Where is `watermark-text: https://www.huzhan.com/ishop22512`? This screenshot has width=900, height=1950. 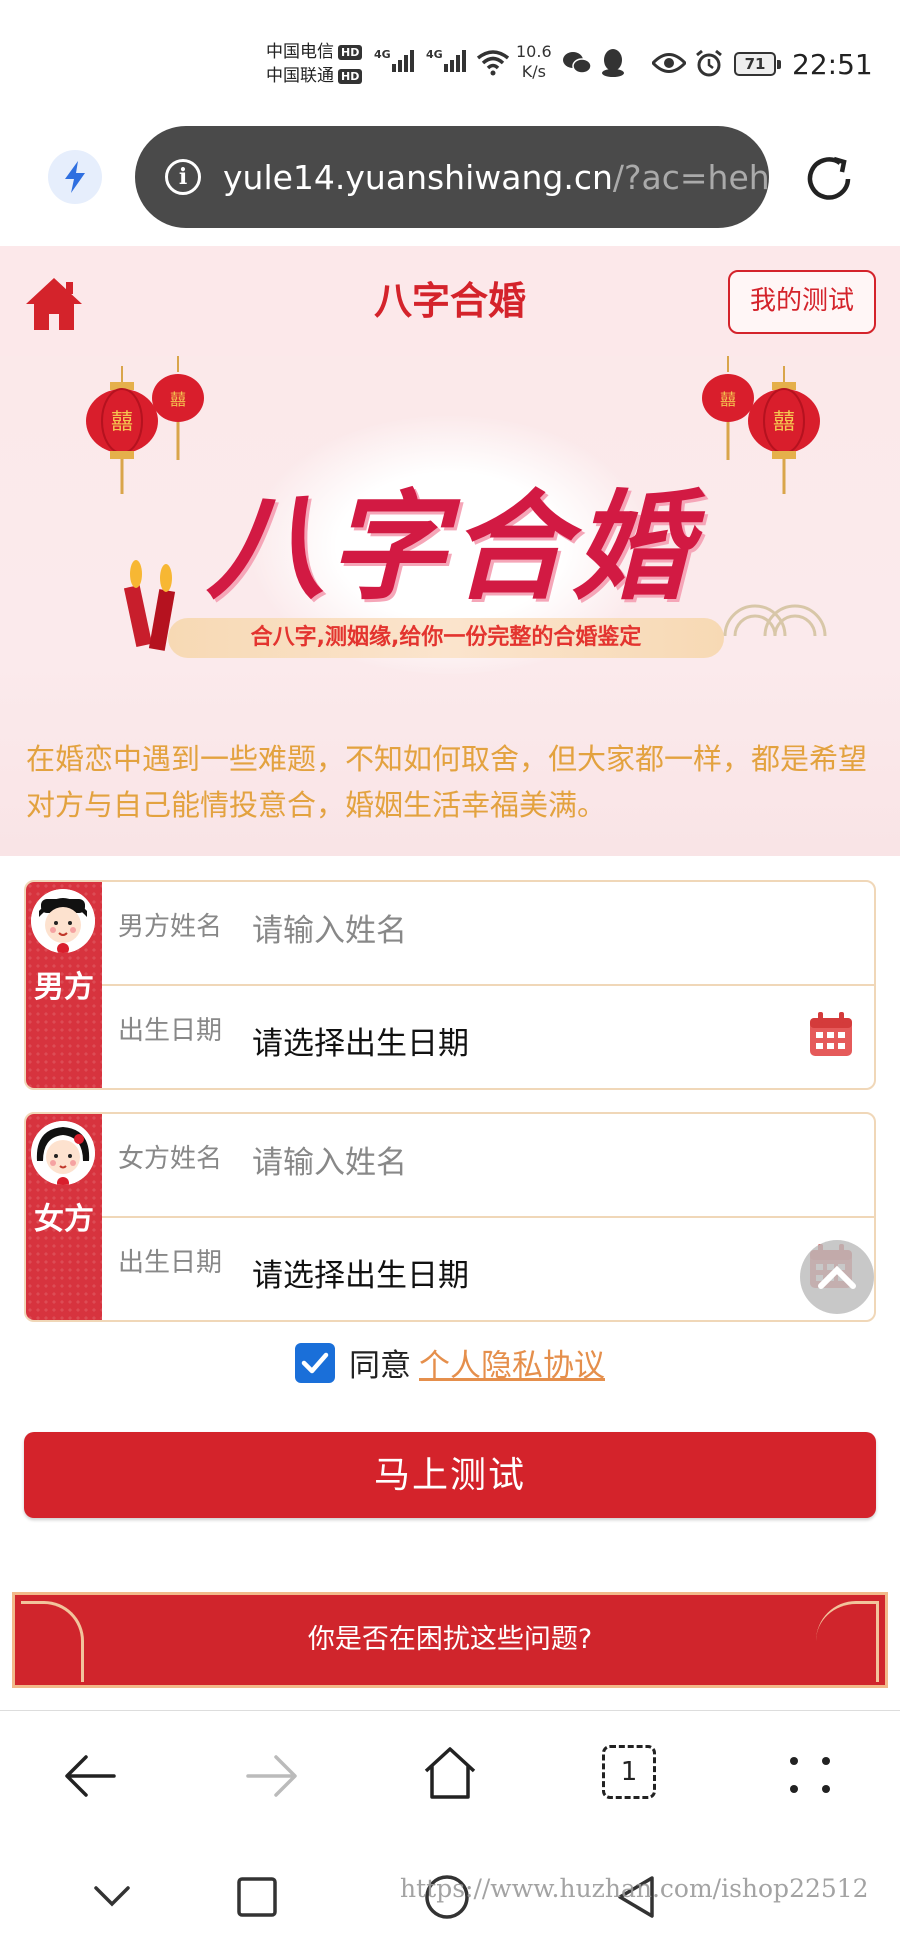 watermark-text: https://www.huzhan.com/ishop22512 is located at coordinates (634, 1888).